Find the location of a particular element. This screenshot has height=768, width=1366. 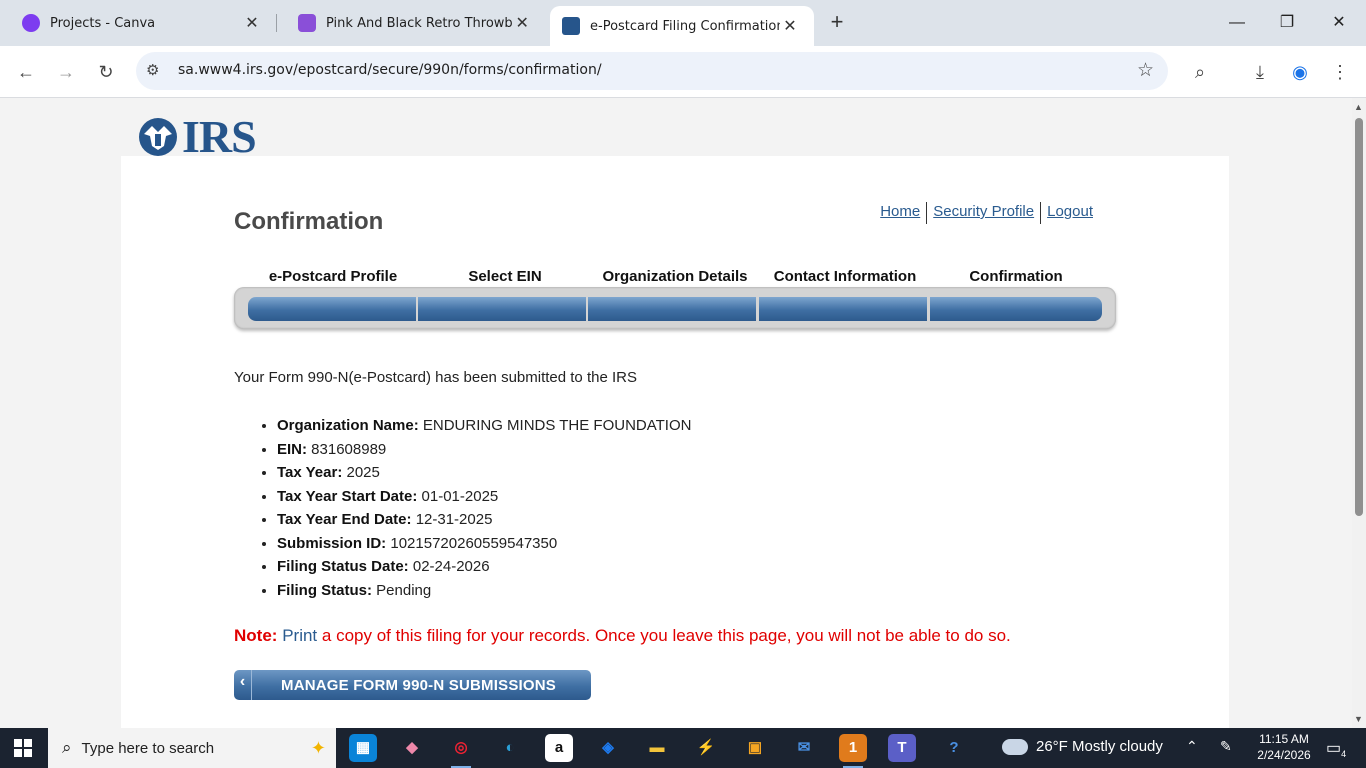

chevron-left-icon: ‹ is located at coordinates (243, 685).